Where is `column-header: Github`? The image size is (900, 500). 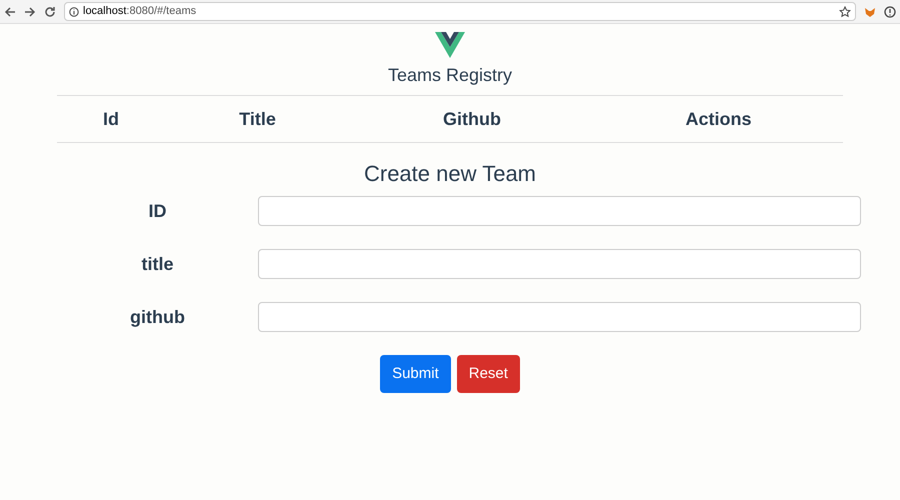
column-header: Github is located at coordinates (472, 119).